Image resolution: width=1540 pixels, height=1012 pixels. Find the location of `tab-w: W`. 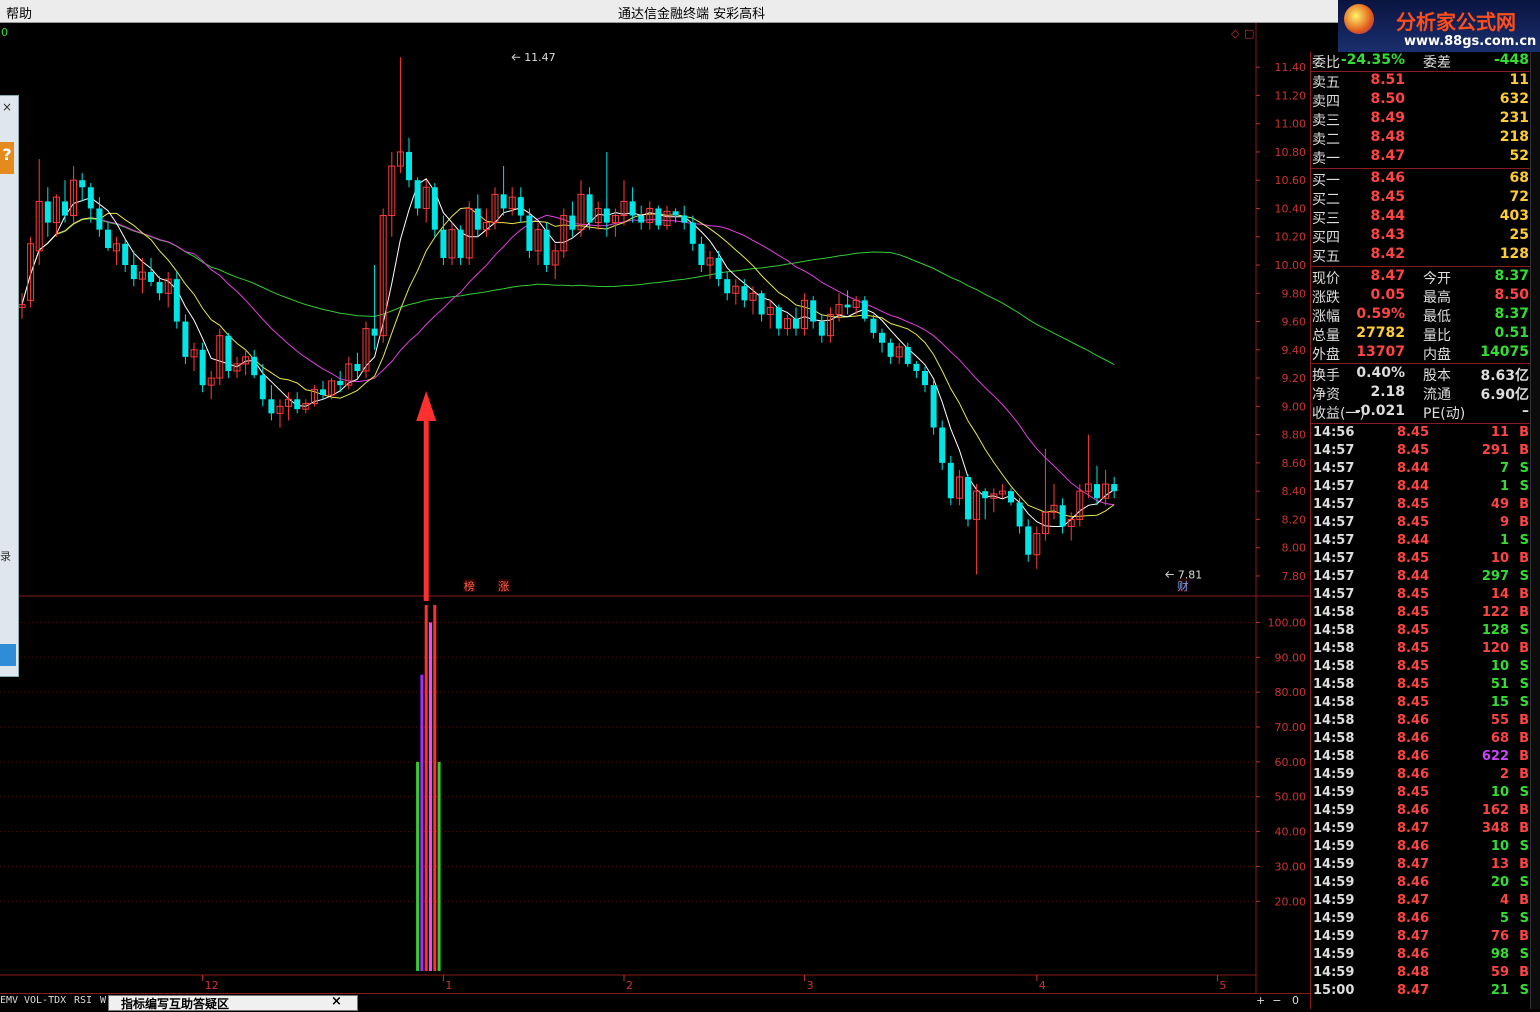

tab-w: W is located at coordinates (103, 1000).